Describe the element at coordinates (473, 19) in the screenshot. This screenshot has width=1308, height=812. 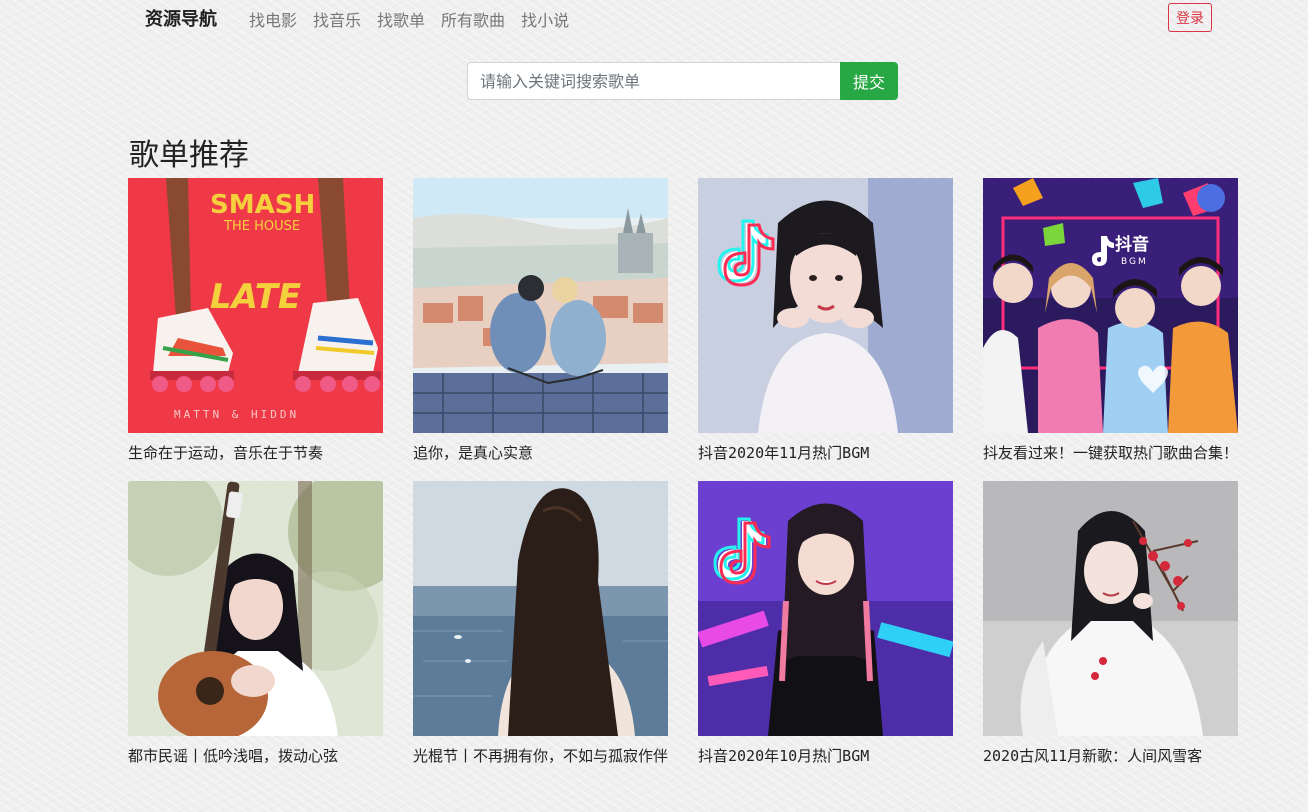
I see `nav-link-all-songs: 所有歌曲` at that location.